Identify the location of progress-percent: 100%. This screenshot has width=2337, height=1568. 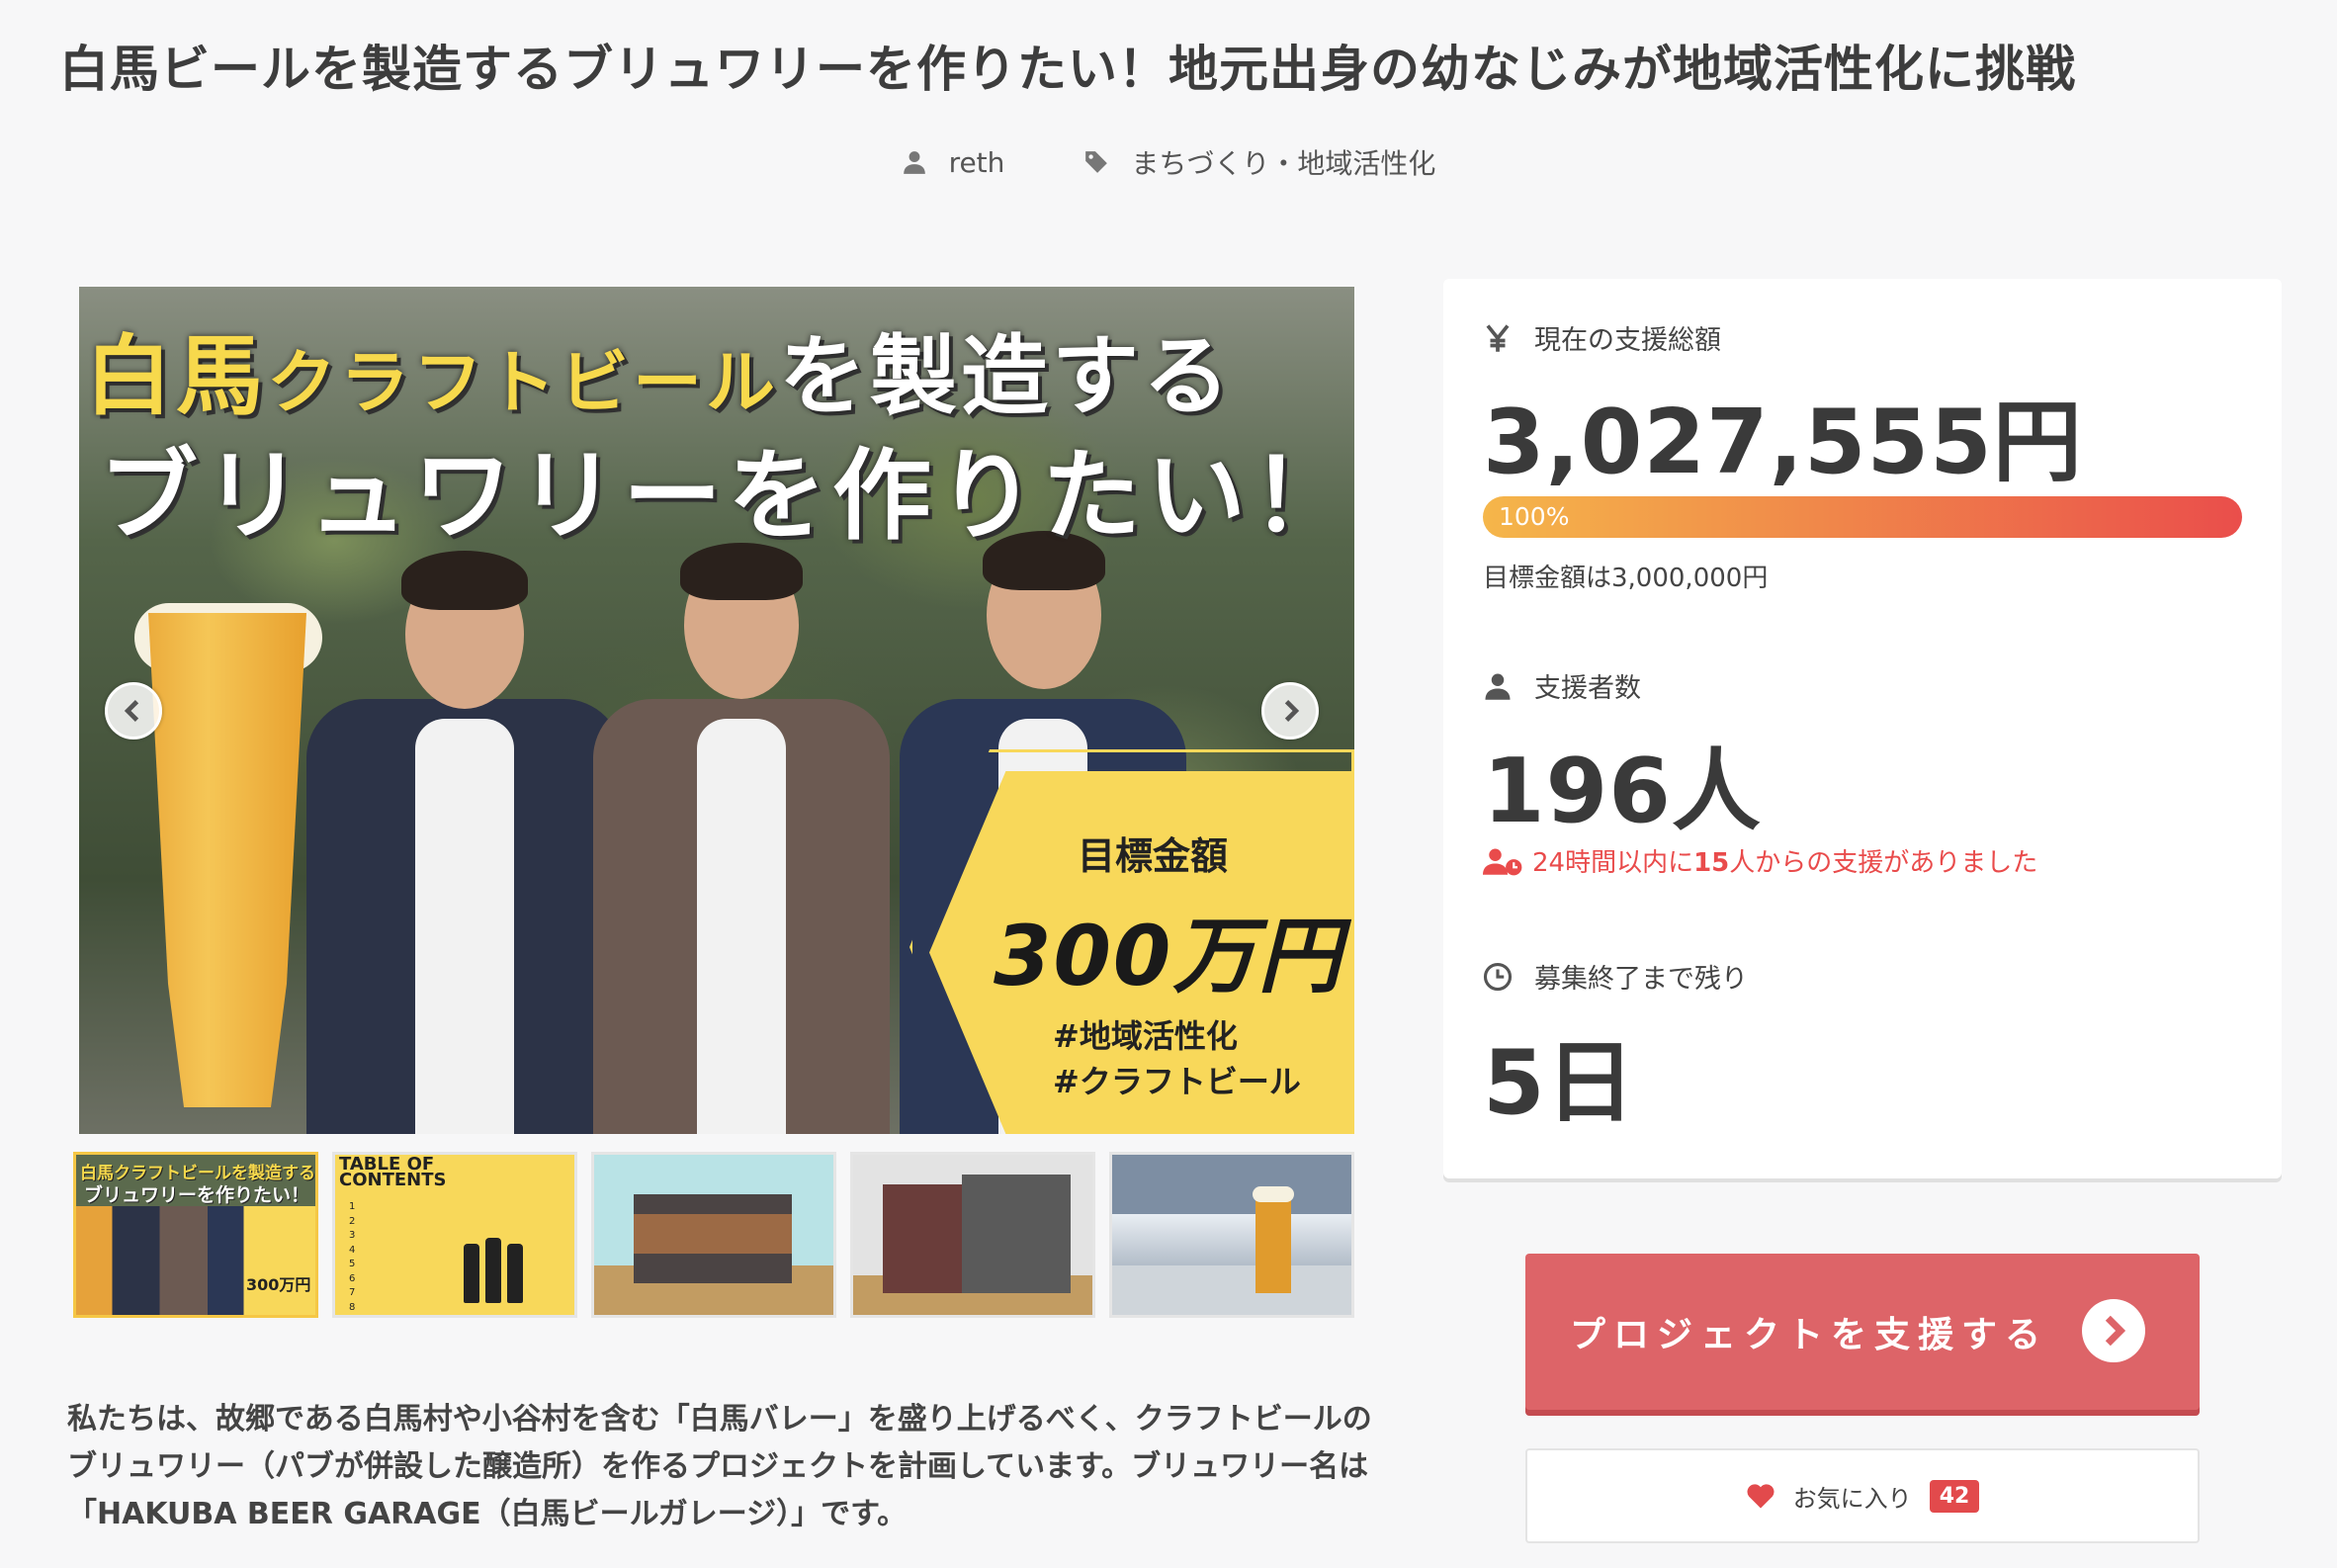
(1534, 516).